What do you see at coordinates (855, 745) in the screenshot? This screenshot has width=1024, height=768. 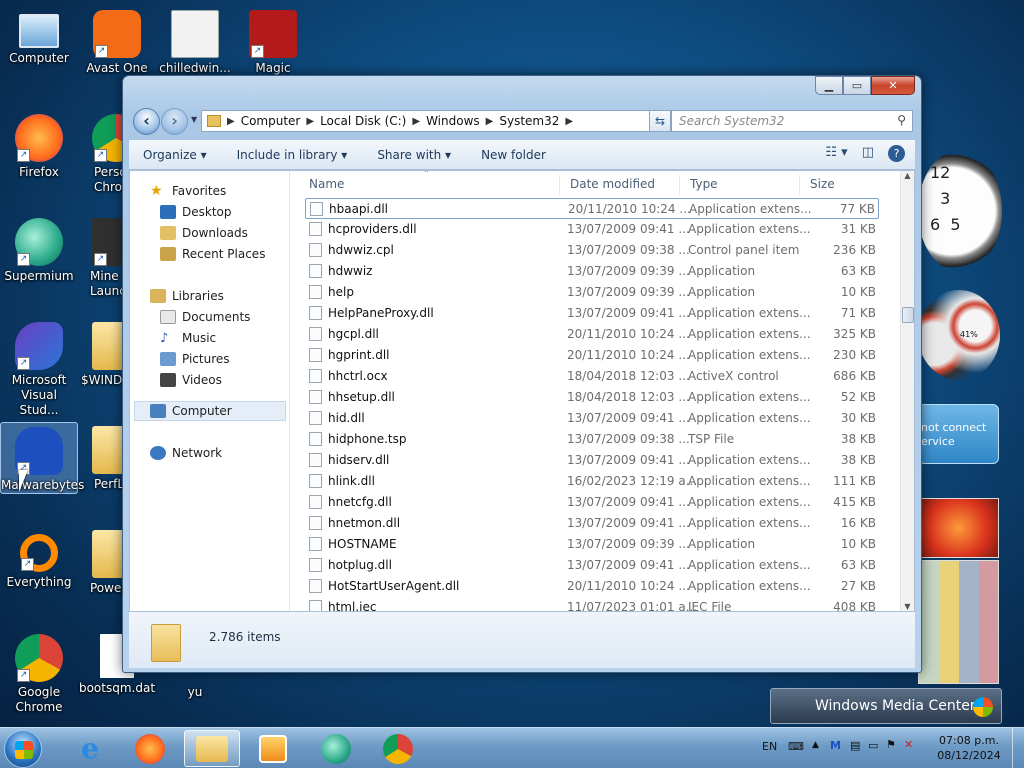 I see `network-tray-icon: ▤` at bounding box center [855, 745].